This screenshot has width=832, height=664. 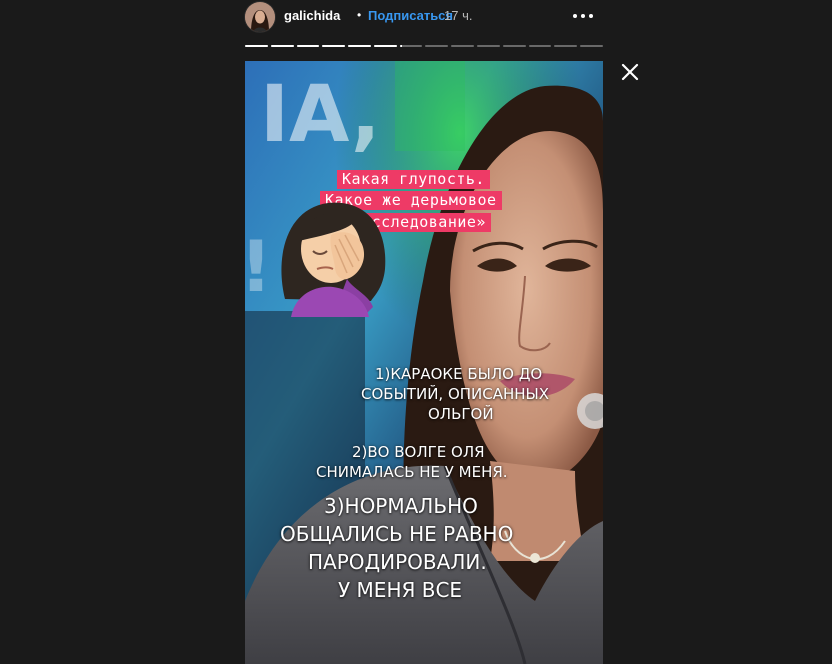 What do you see at coordinates (413, 179) in the screenshot?
I see `caption-line-1: Какая глупость.` at bounding box center [413, 179].